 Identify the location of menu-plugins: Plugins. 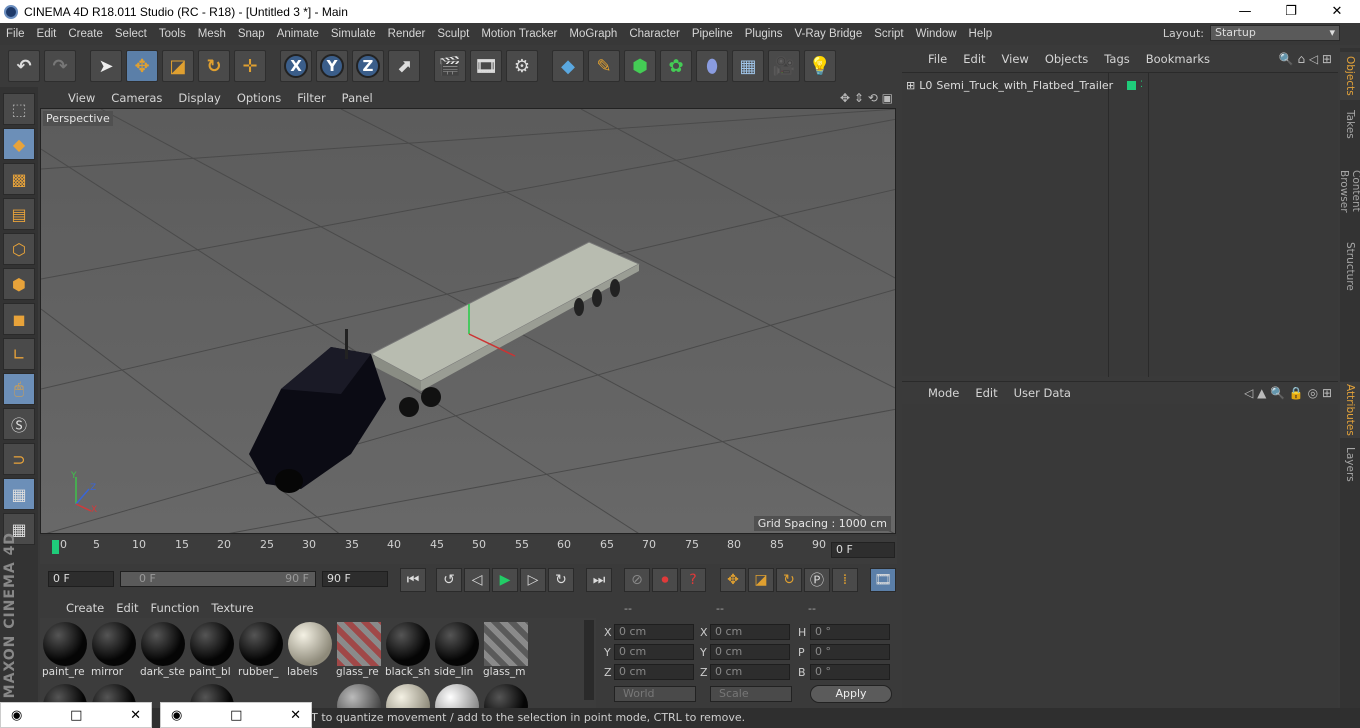
(764, 34).